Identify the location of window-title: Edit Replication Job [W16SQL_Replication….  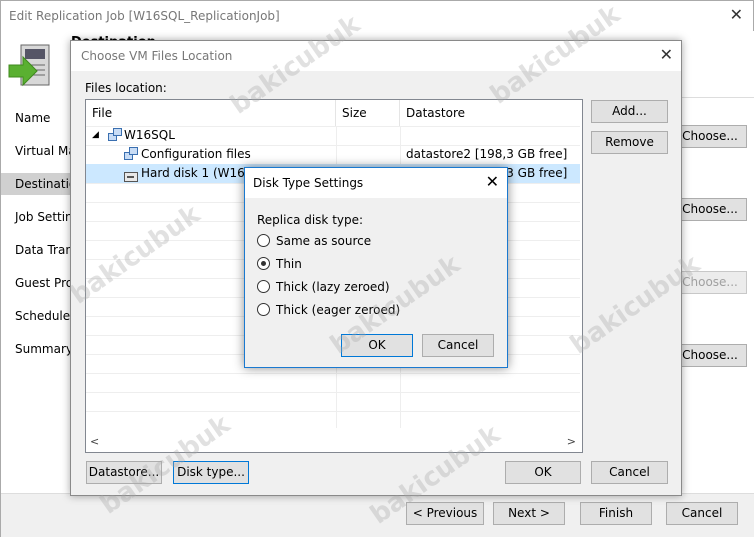
(144, 16).